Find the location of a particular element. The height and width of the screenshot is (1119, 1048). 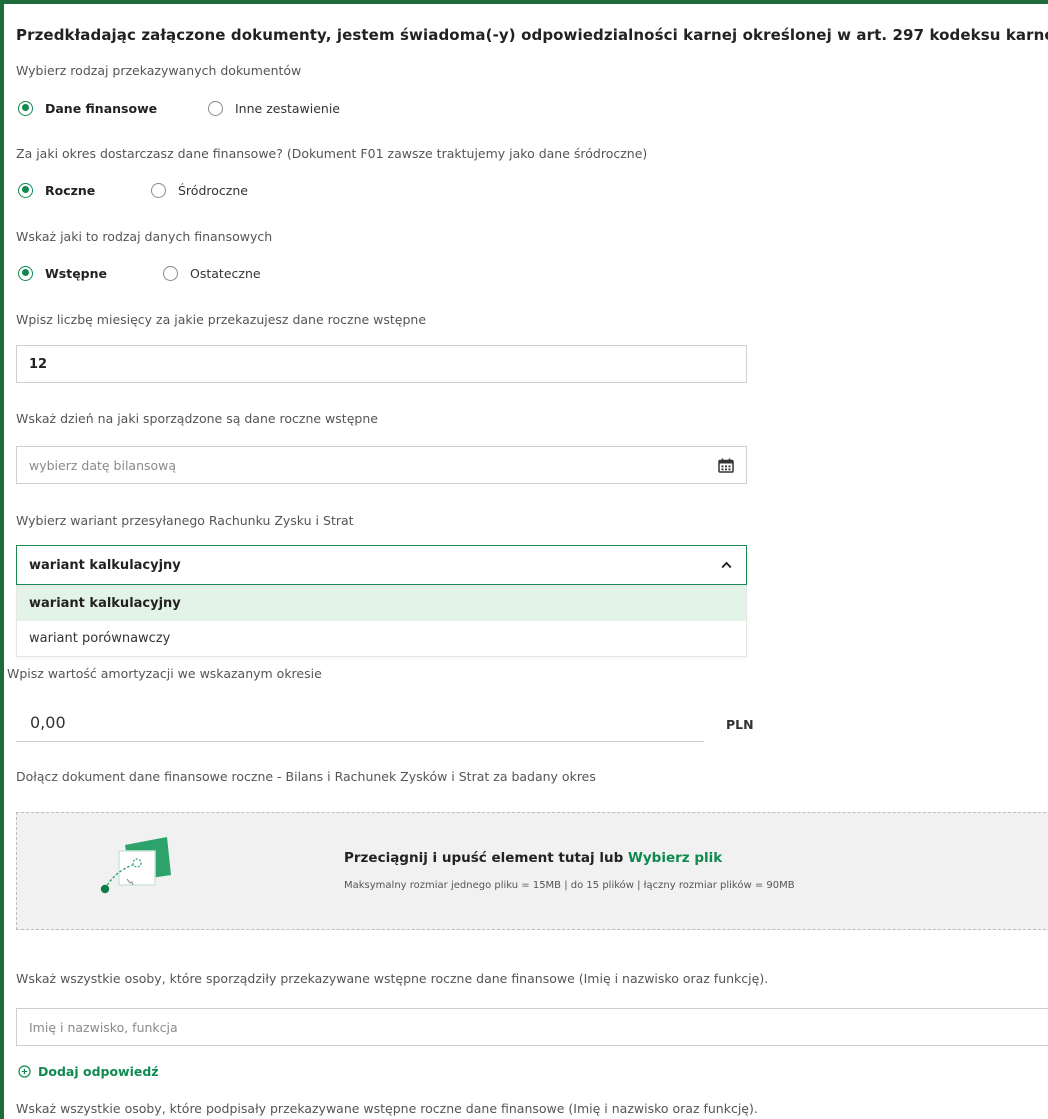

radio-srodroczne: Śródroczne is located at coordinates (199, 190).